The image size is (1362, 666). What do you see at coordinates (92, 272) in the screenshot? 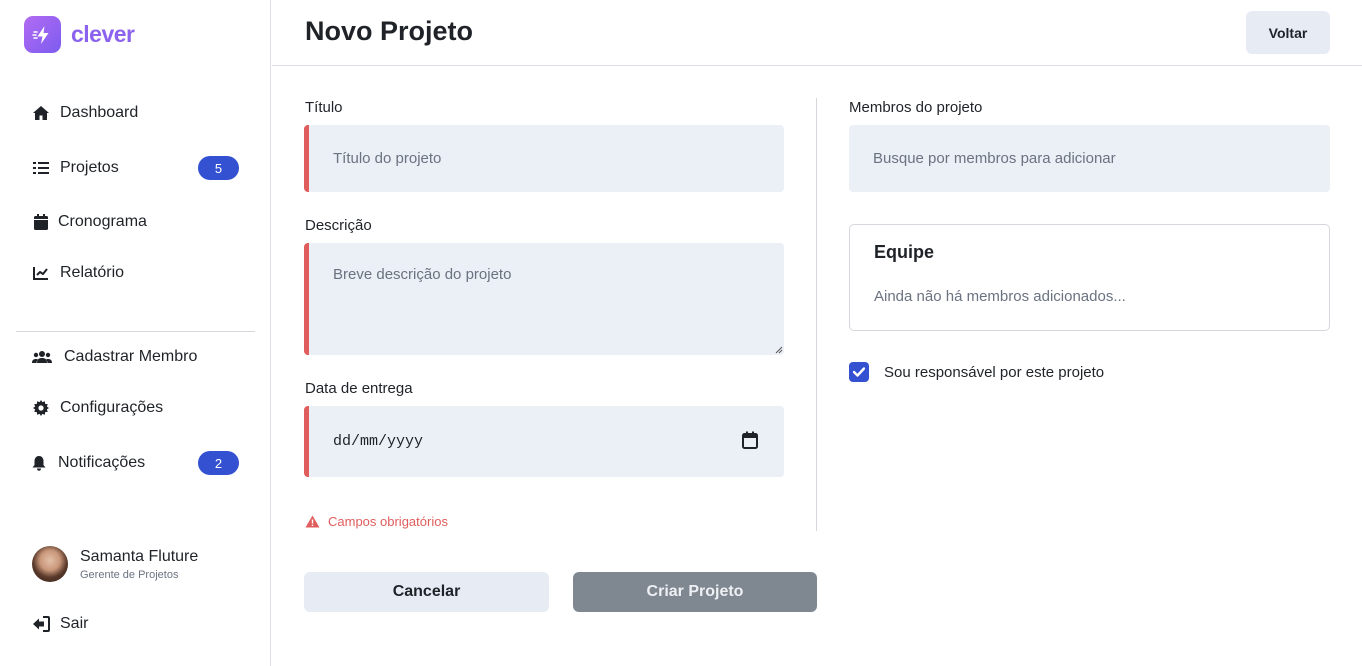
I see `sidebar-item-label: Relatório` at bounding box center [92, 272].